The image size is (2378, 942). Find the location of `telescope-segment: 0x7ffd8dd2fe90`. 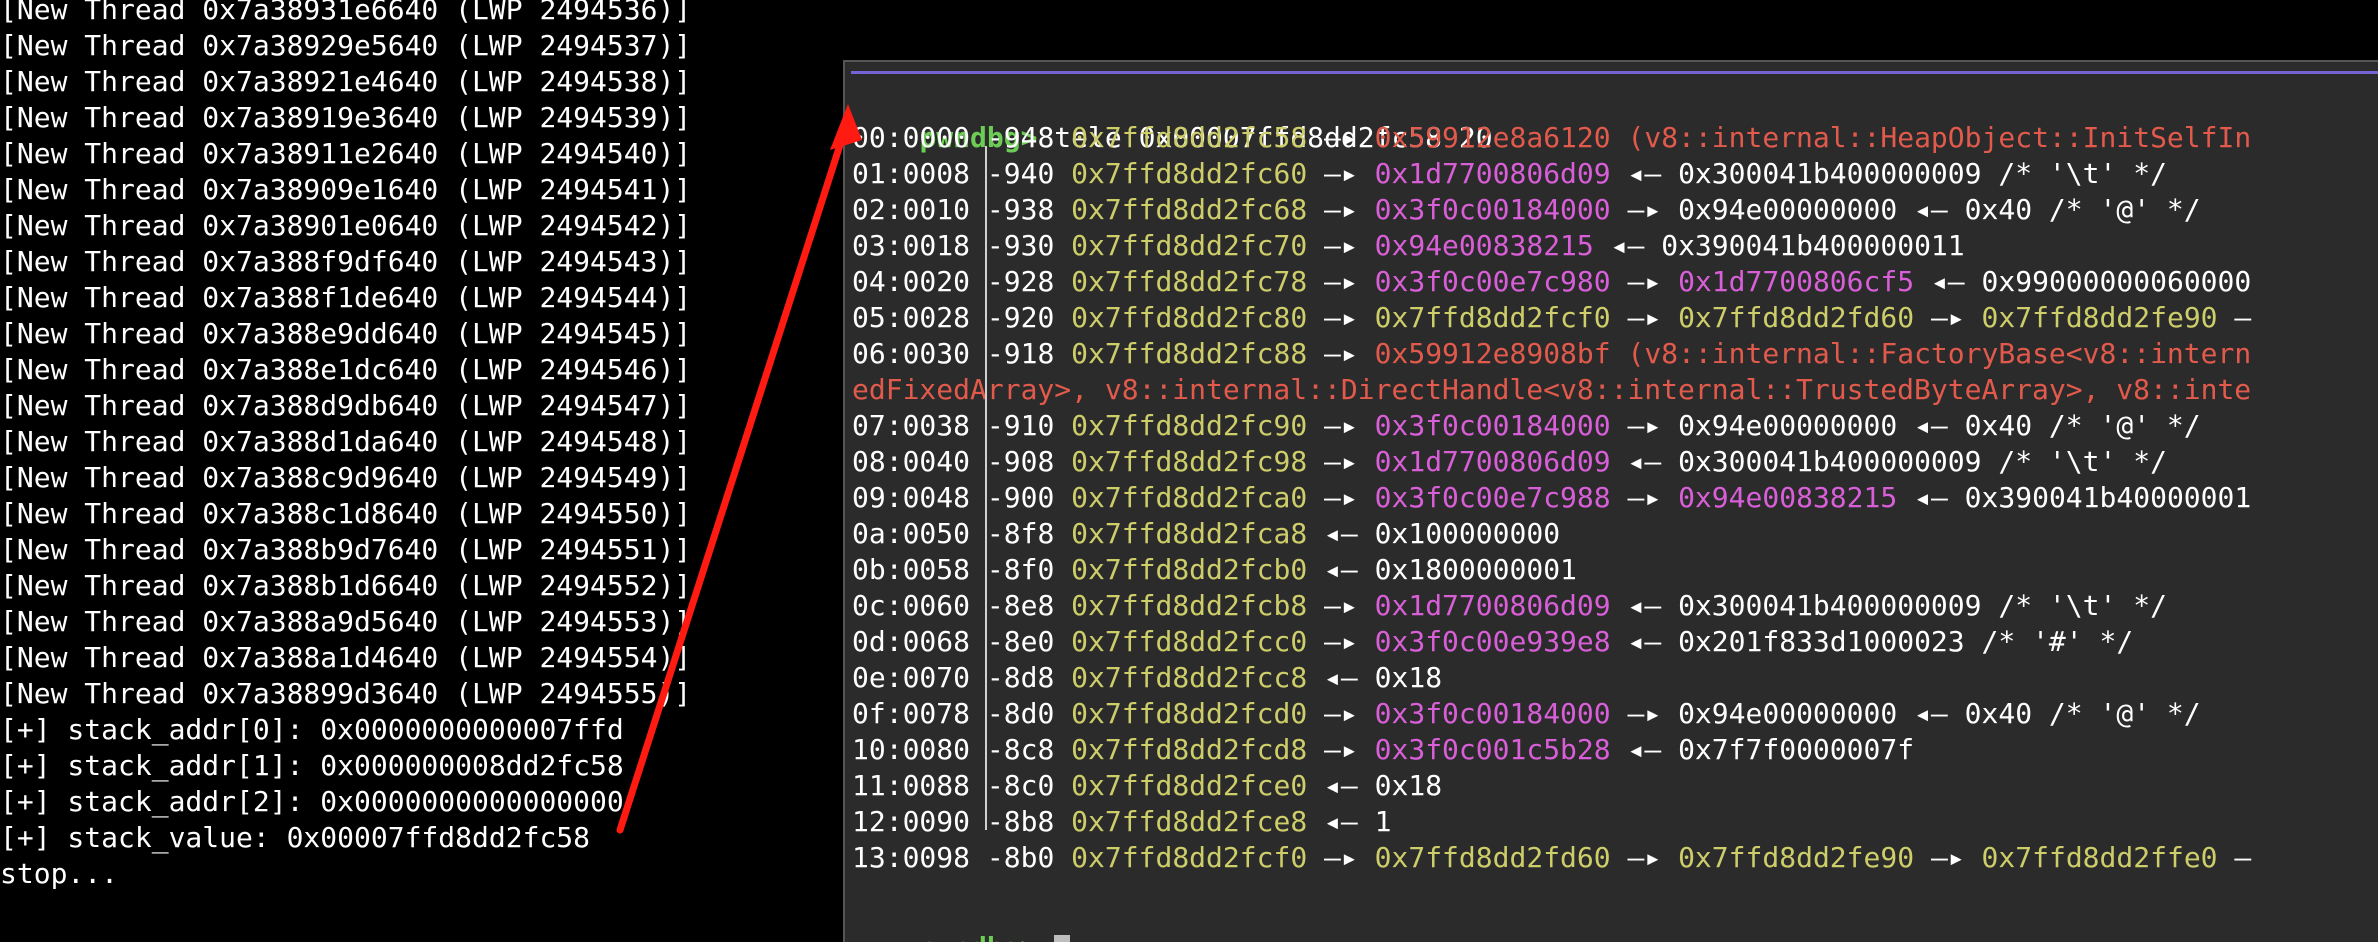

telescope-segment: 0x7ffd8dd2fe90 is located at coordinates (2099, 317).